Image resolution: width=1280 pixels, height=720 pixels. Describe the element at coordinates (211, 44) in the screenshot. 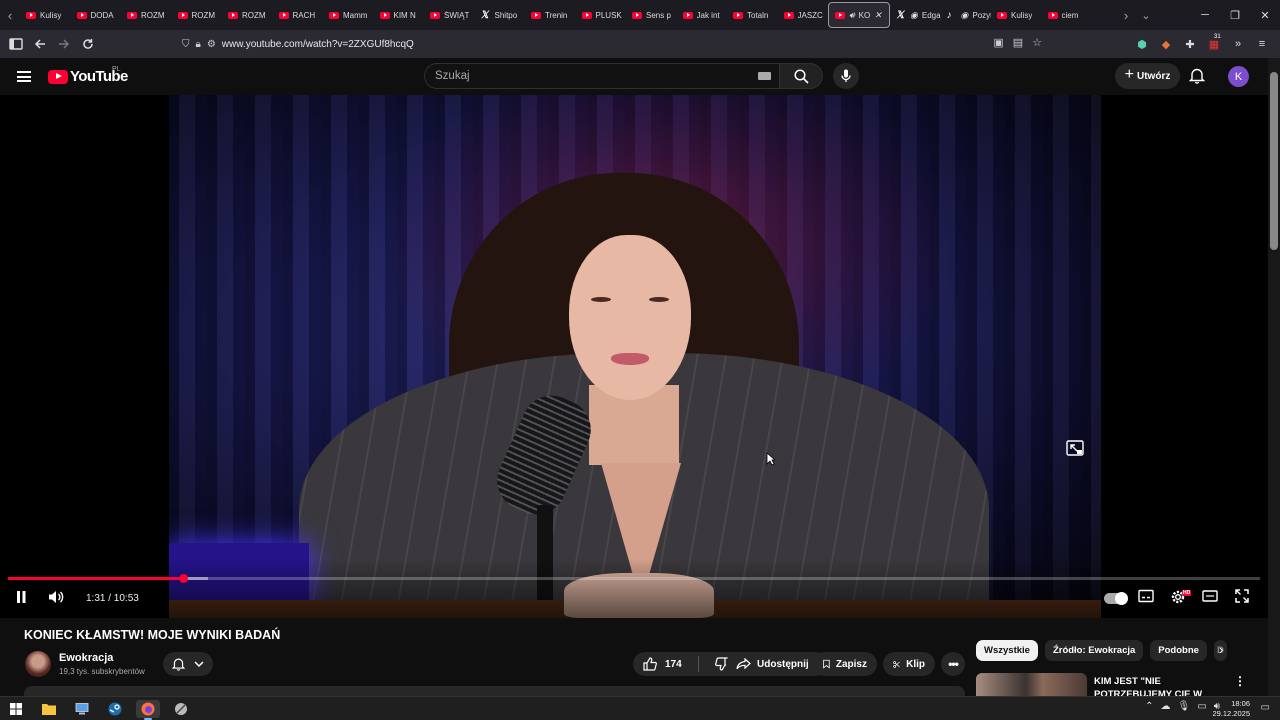

I see `permissions-icon: ⚙︎` at that location.